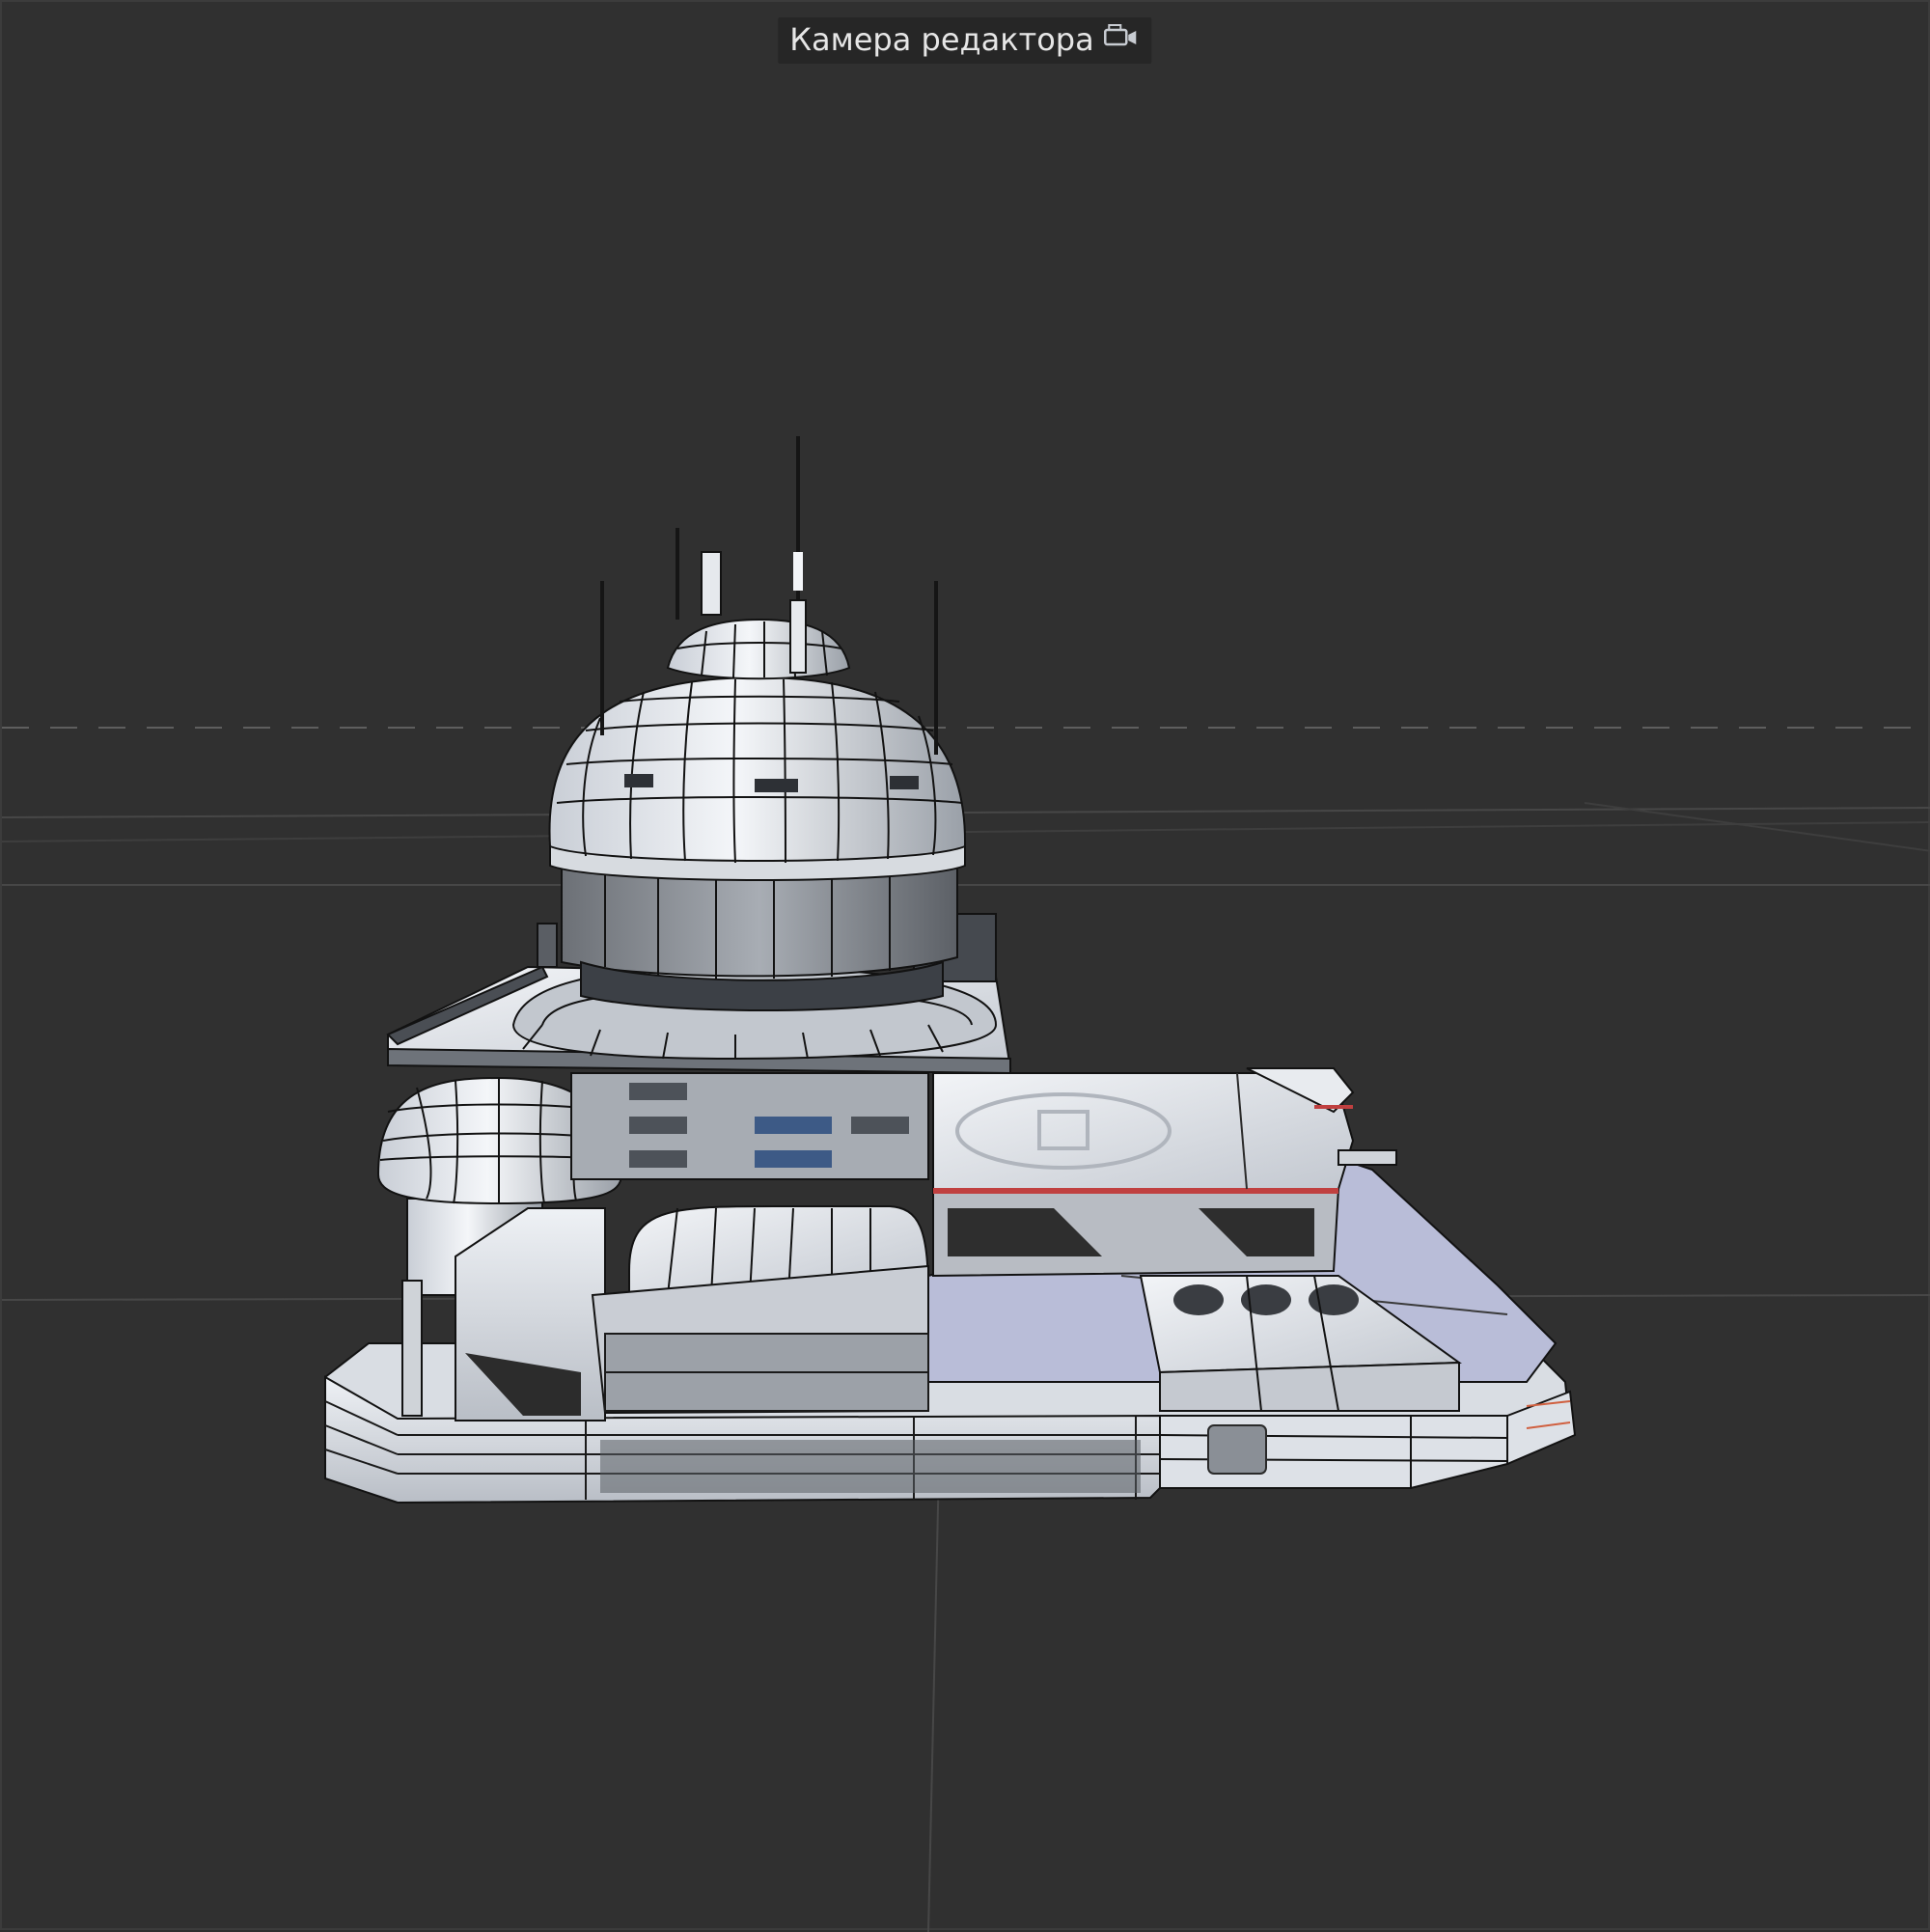 This screenshot has height=1932, width=1930. Describe the element at coordinates (941, 39) in the screenshot. I see `camera-label-text: Камера редактора` at that location.